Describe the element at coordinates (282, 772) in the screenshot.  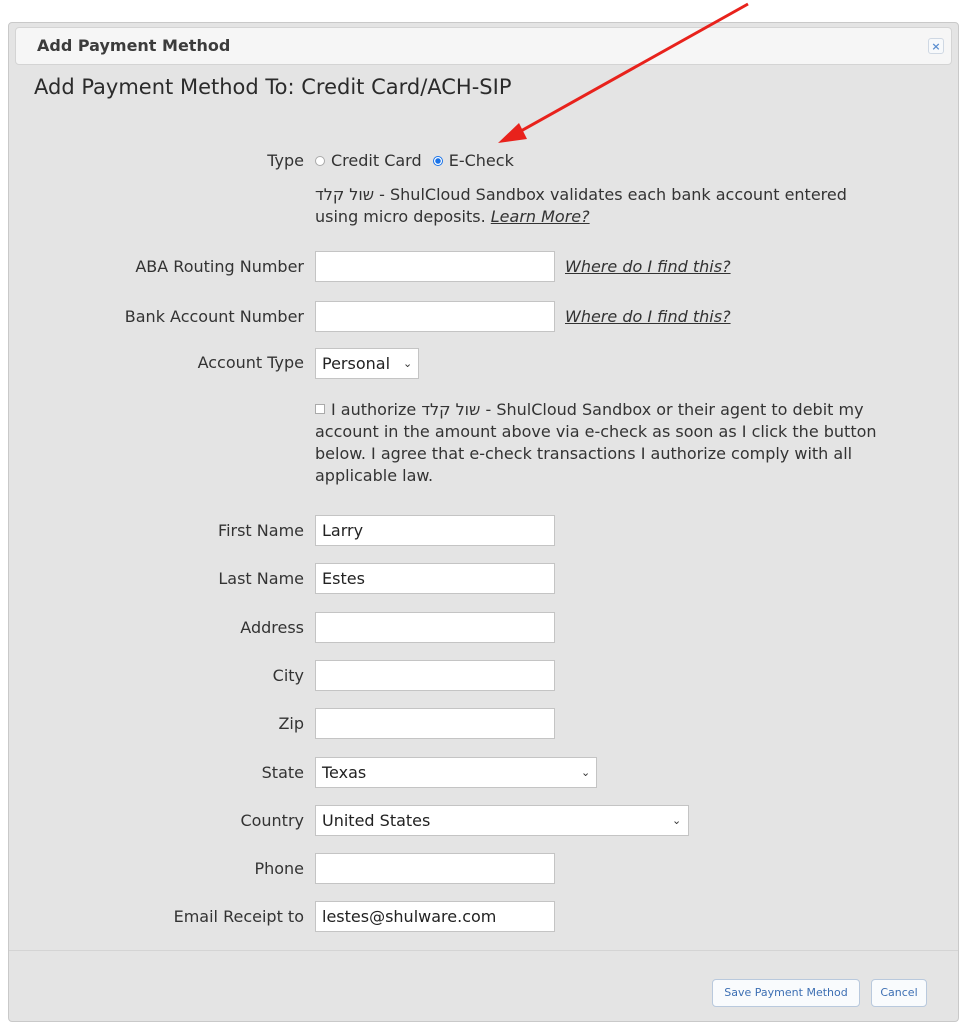
I see `state-label: State` at that location.